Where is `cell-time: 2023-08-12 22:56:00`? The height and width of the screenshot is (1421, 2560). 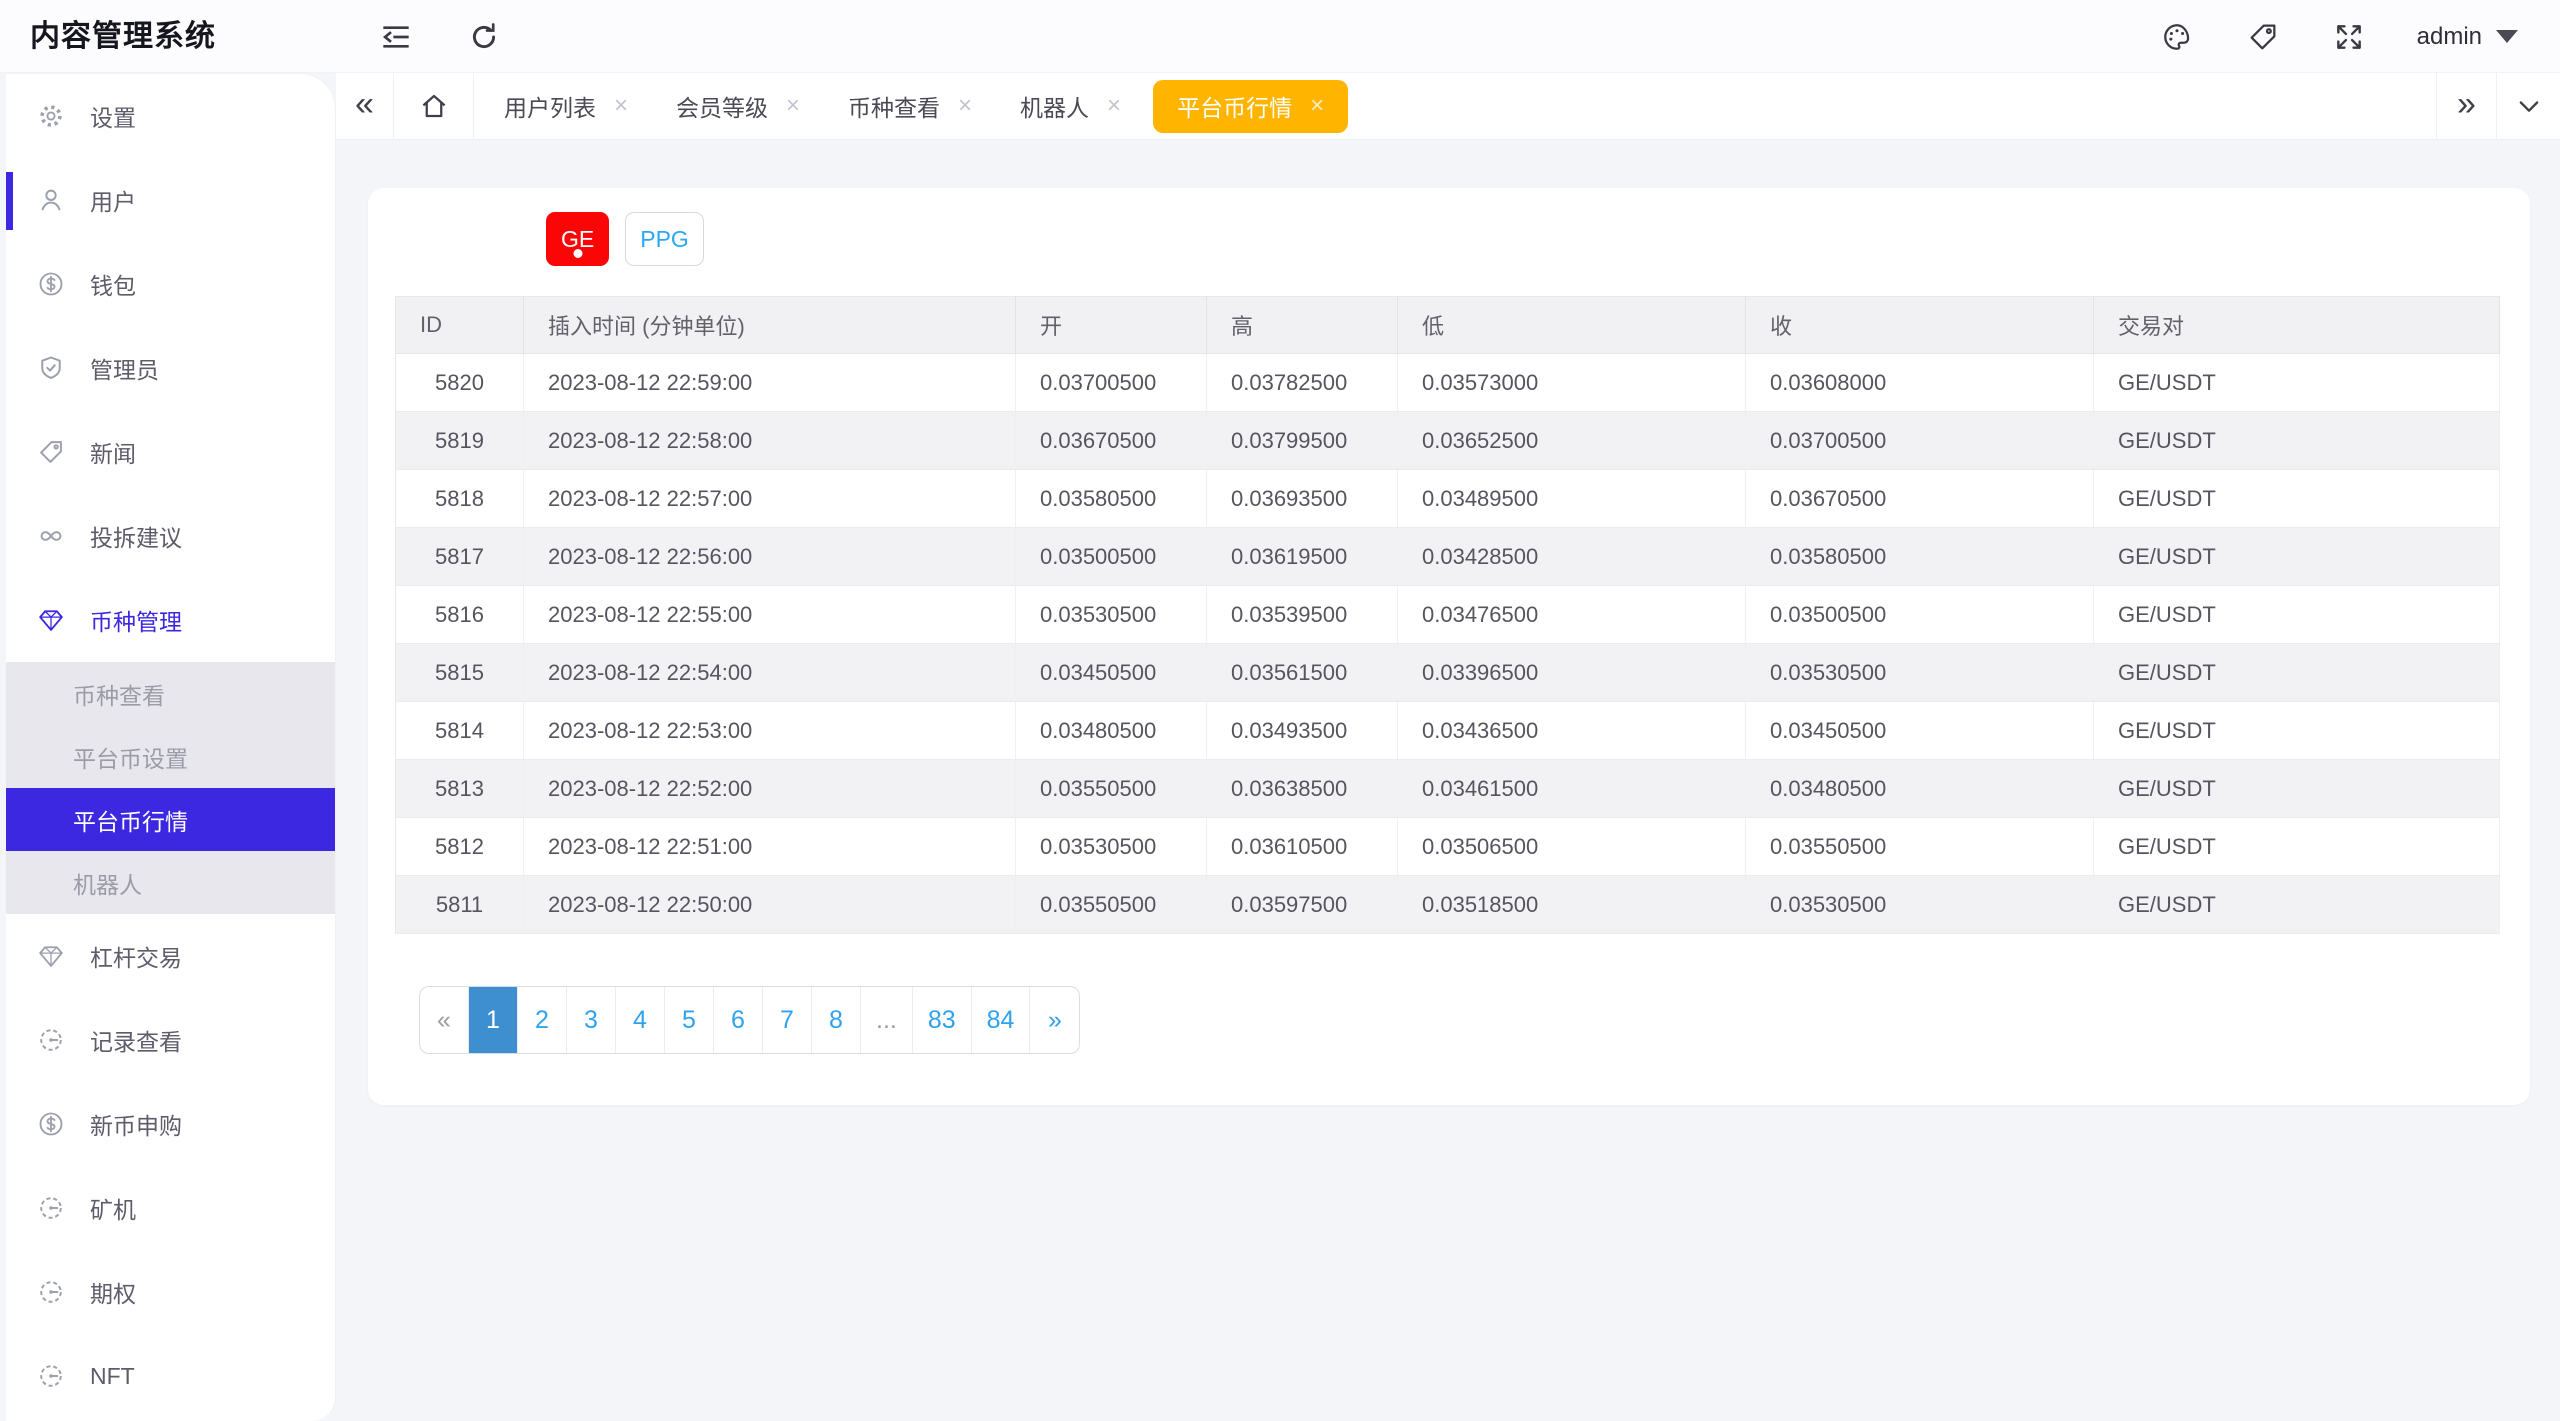
cell-time: 2023-08-12 22:56:00 is located at coordinates (769, 556).